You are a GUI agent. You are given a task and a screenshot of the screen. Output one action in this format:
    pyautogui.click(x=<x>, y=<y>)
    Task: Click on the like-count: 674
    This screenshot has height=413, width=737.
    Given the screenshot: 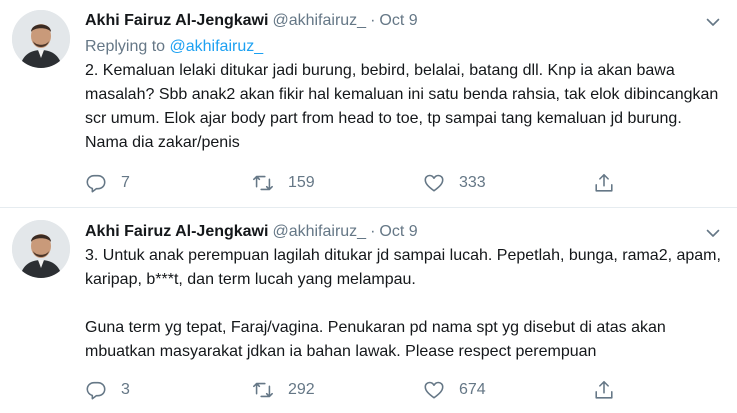 What is the action you would take?
    pyautogui.click(x=472, y=389)
    